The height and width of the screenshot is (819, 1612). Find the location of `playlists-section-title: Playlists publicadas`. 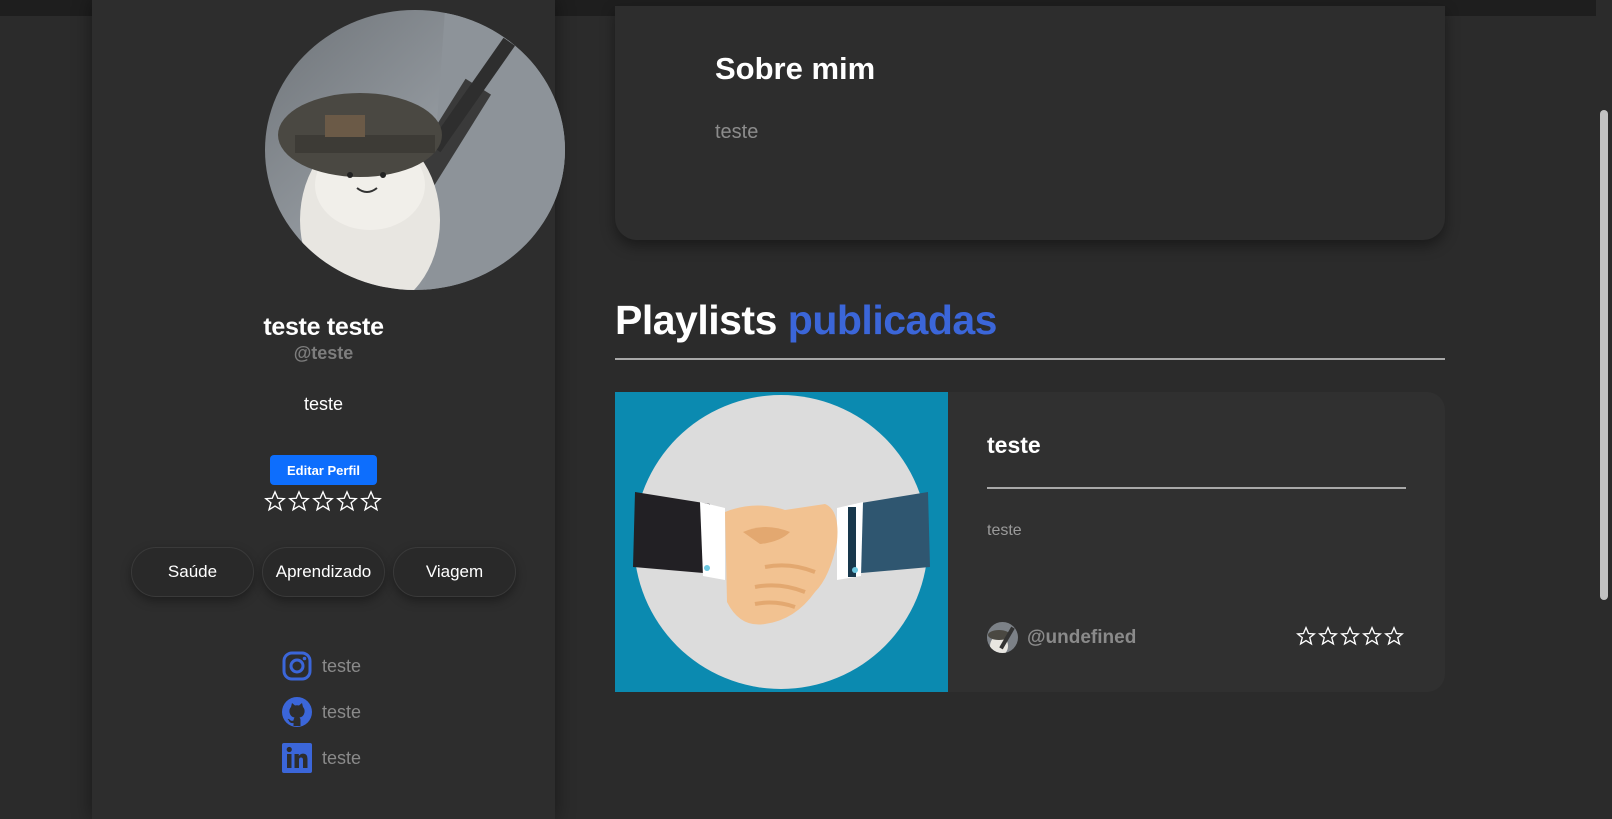

playlists-section-title: Playlists publicadas is located at coordinates (806, 320).